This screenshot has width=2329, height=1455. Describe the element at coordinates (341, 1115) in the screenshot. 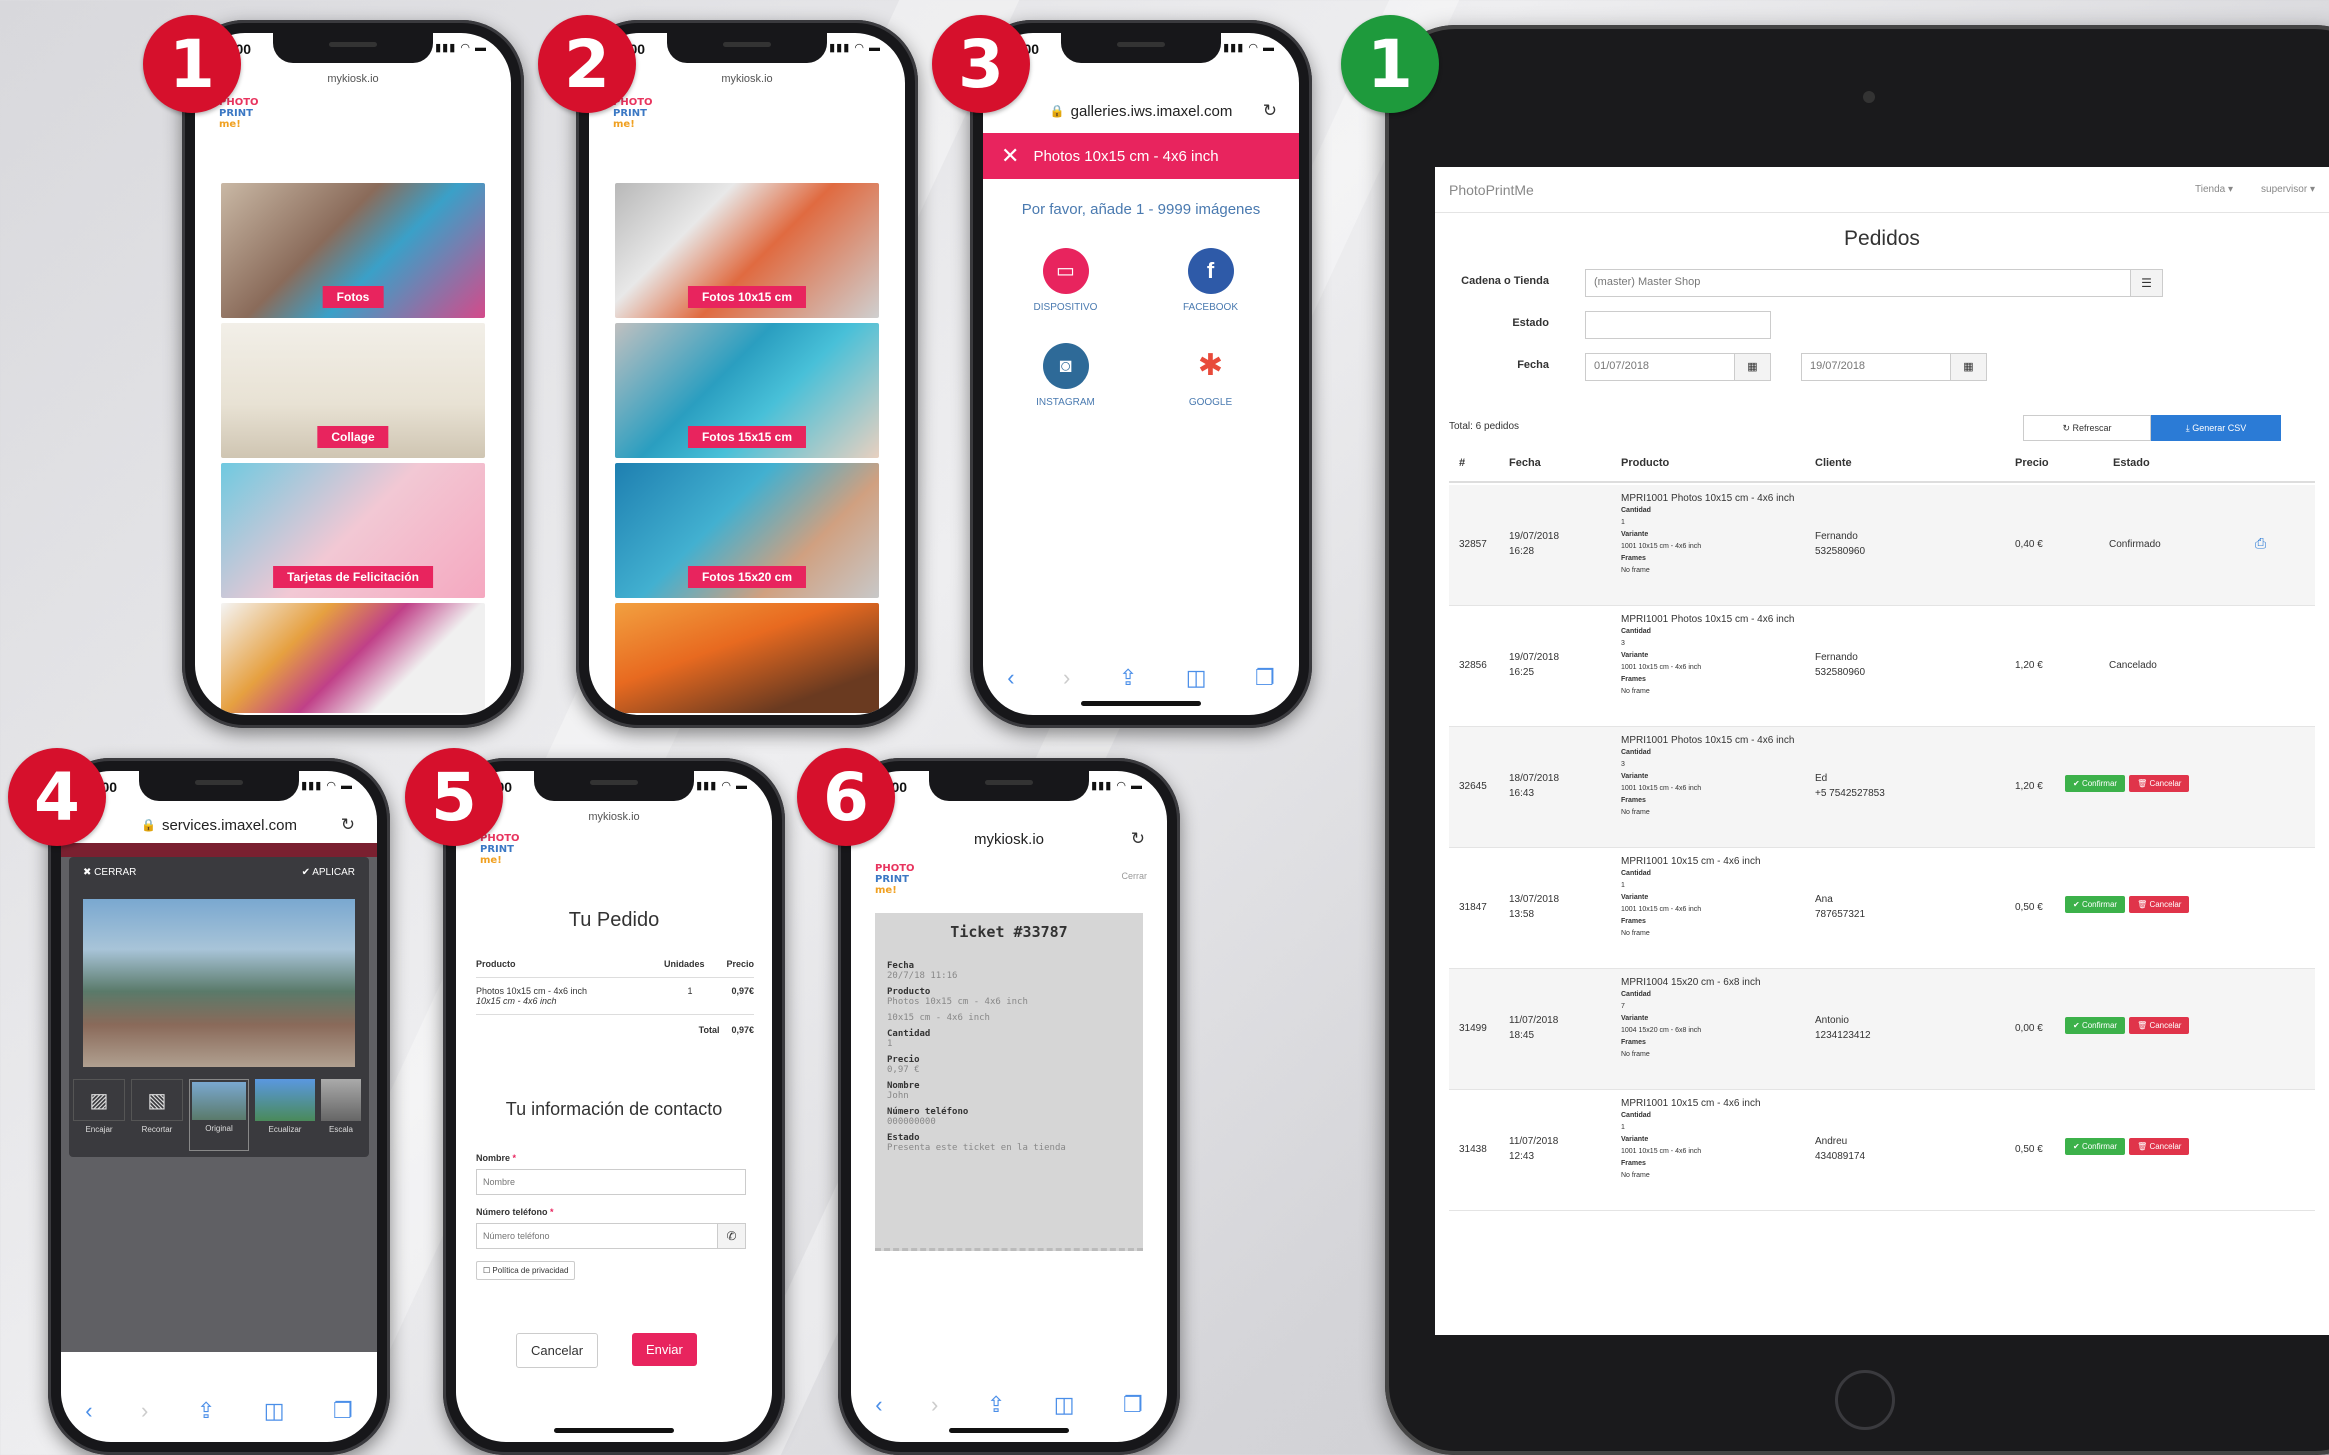

I see `tool-escala: Escala` at that location.